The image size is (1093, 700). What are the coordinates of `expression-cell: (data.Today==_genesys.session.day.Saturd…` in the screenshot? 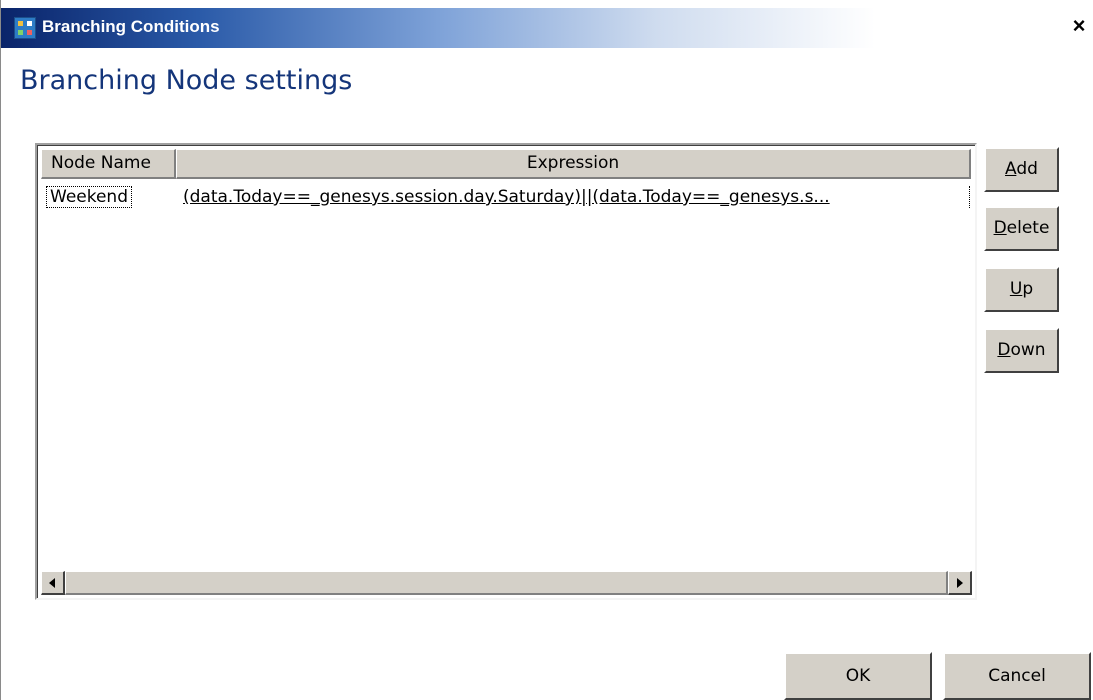 It's located at (575, 197).